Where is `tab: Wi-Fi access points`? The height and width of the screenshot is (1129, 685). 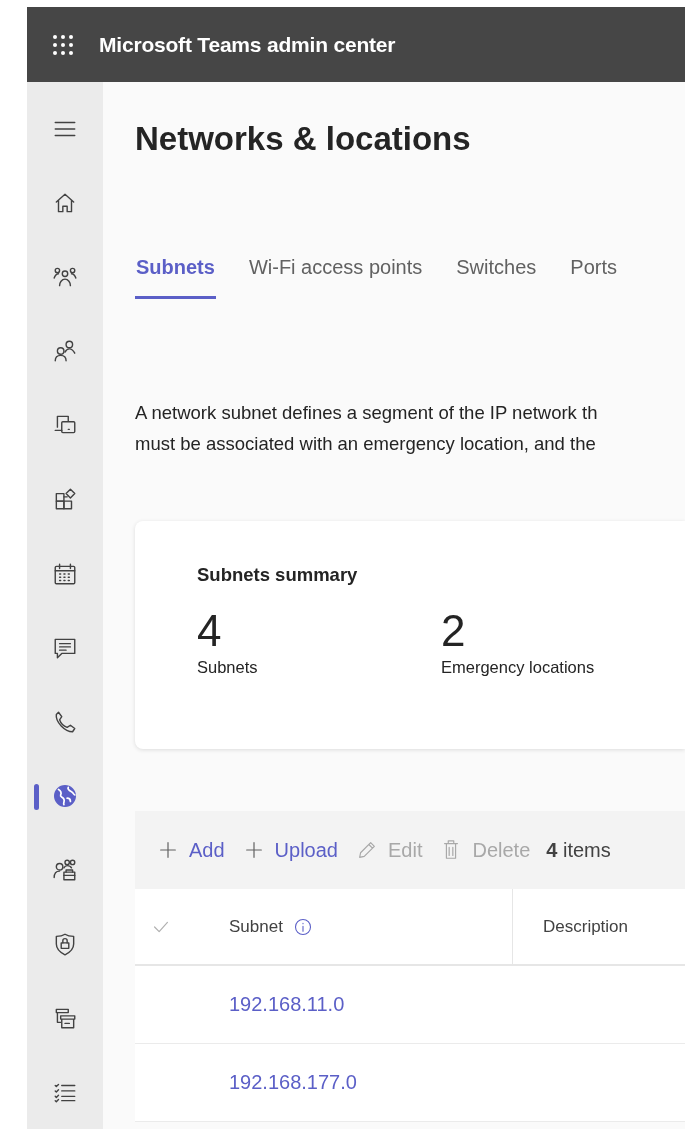 tab: Wi-Fi access points is located at coordinates (335, 277).